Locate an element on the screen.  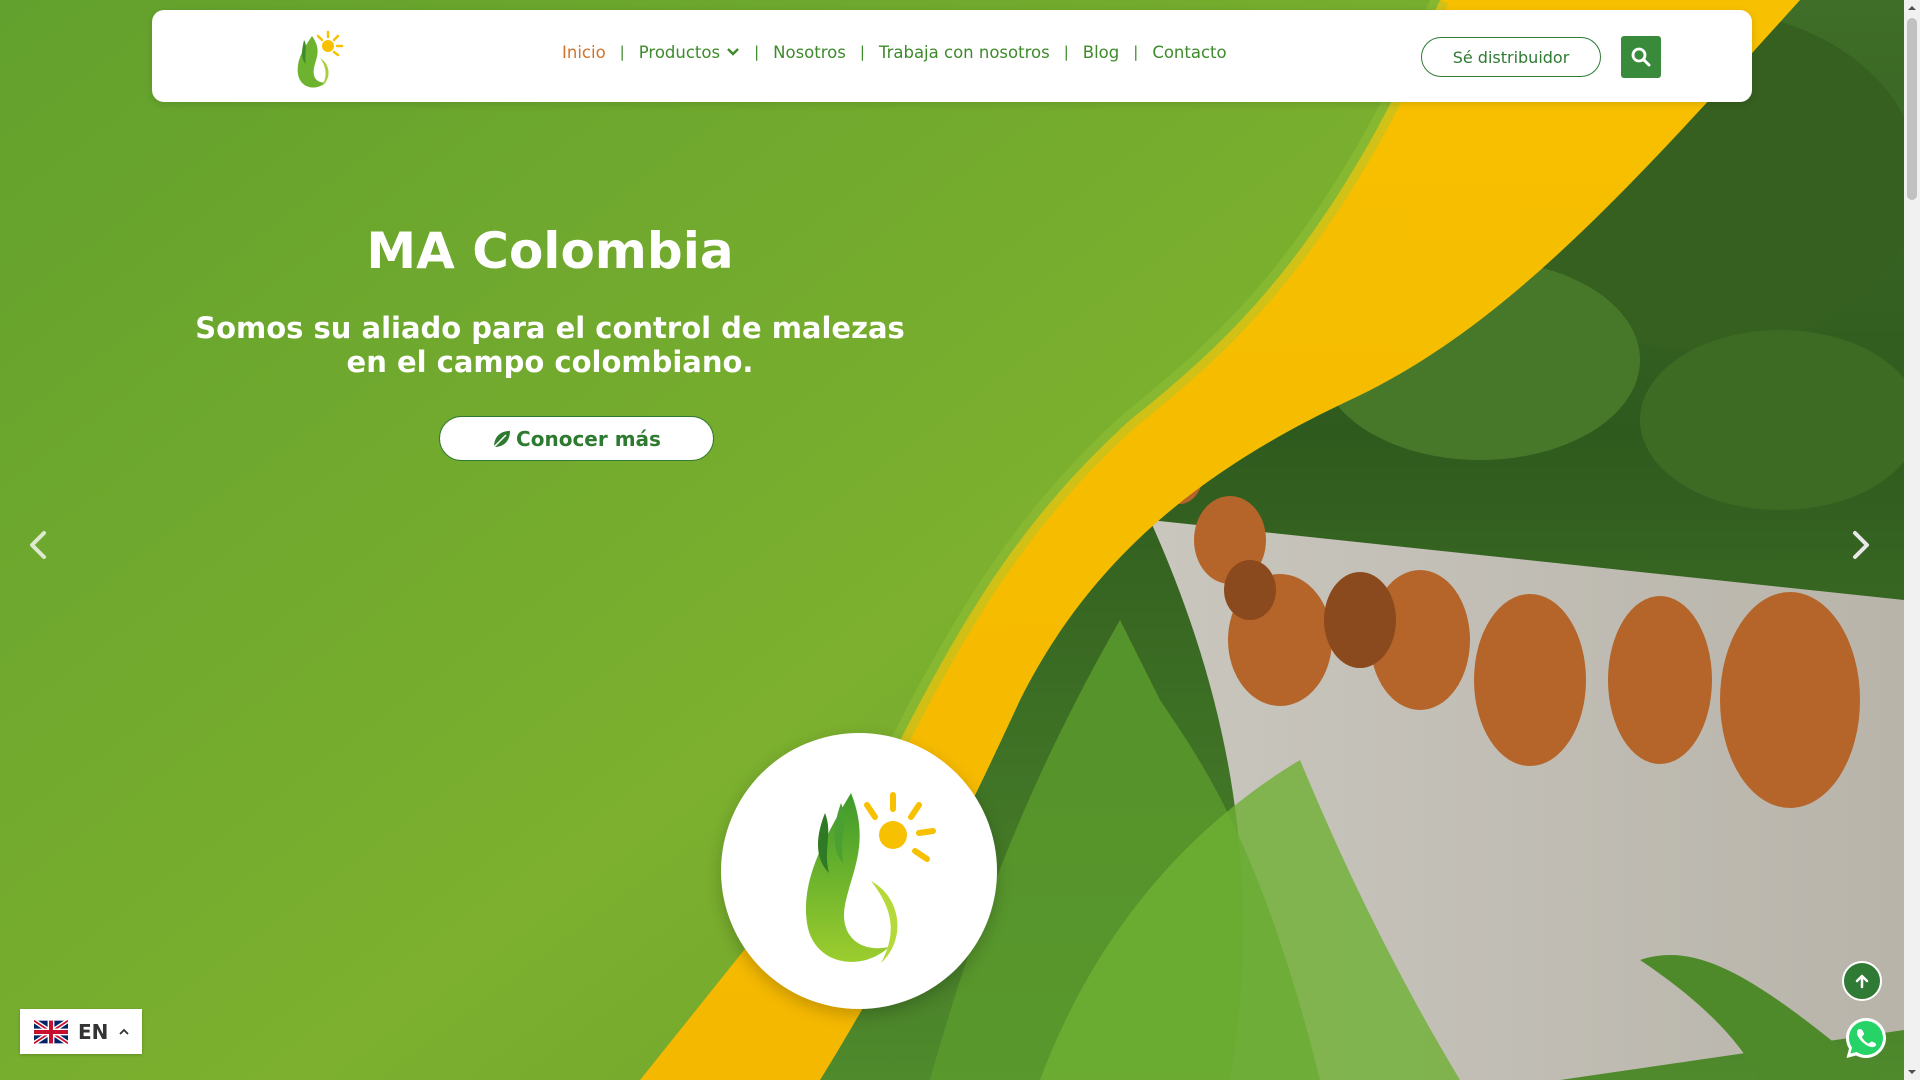
search-button is located at coordinates (1641, 57).